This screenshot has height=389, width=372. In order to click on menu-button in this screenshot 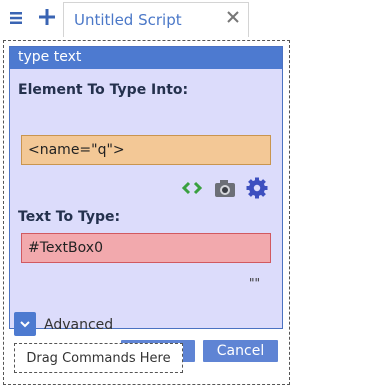, I will do `click(16, 19)`.